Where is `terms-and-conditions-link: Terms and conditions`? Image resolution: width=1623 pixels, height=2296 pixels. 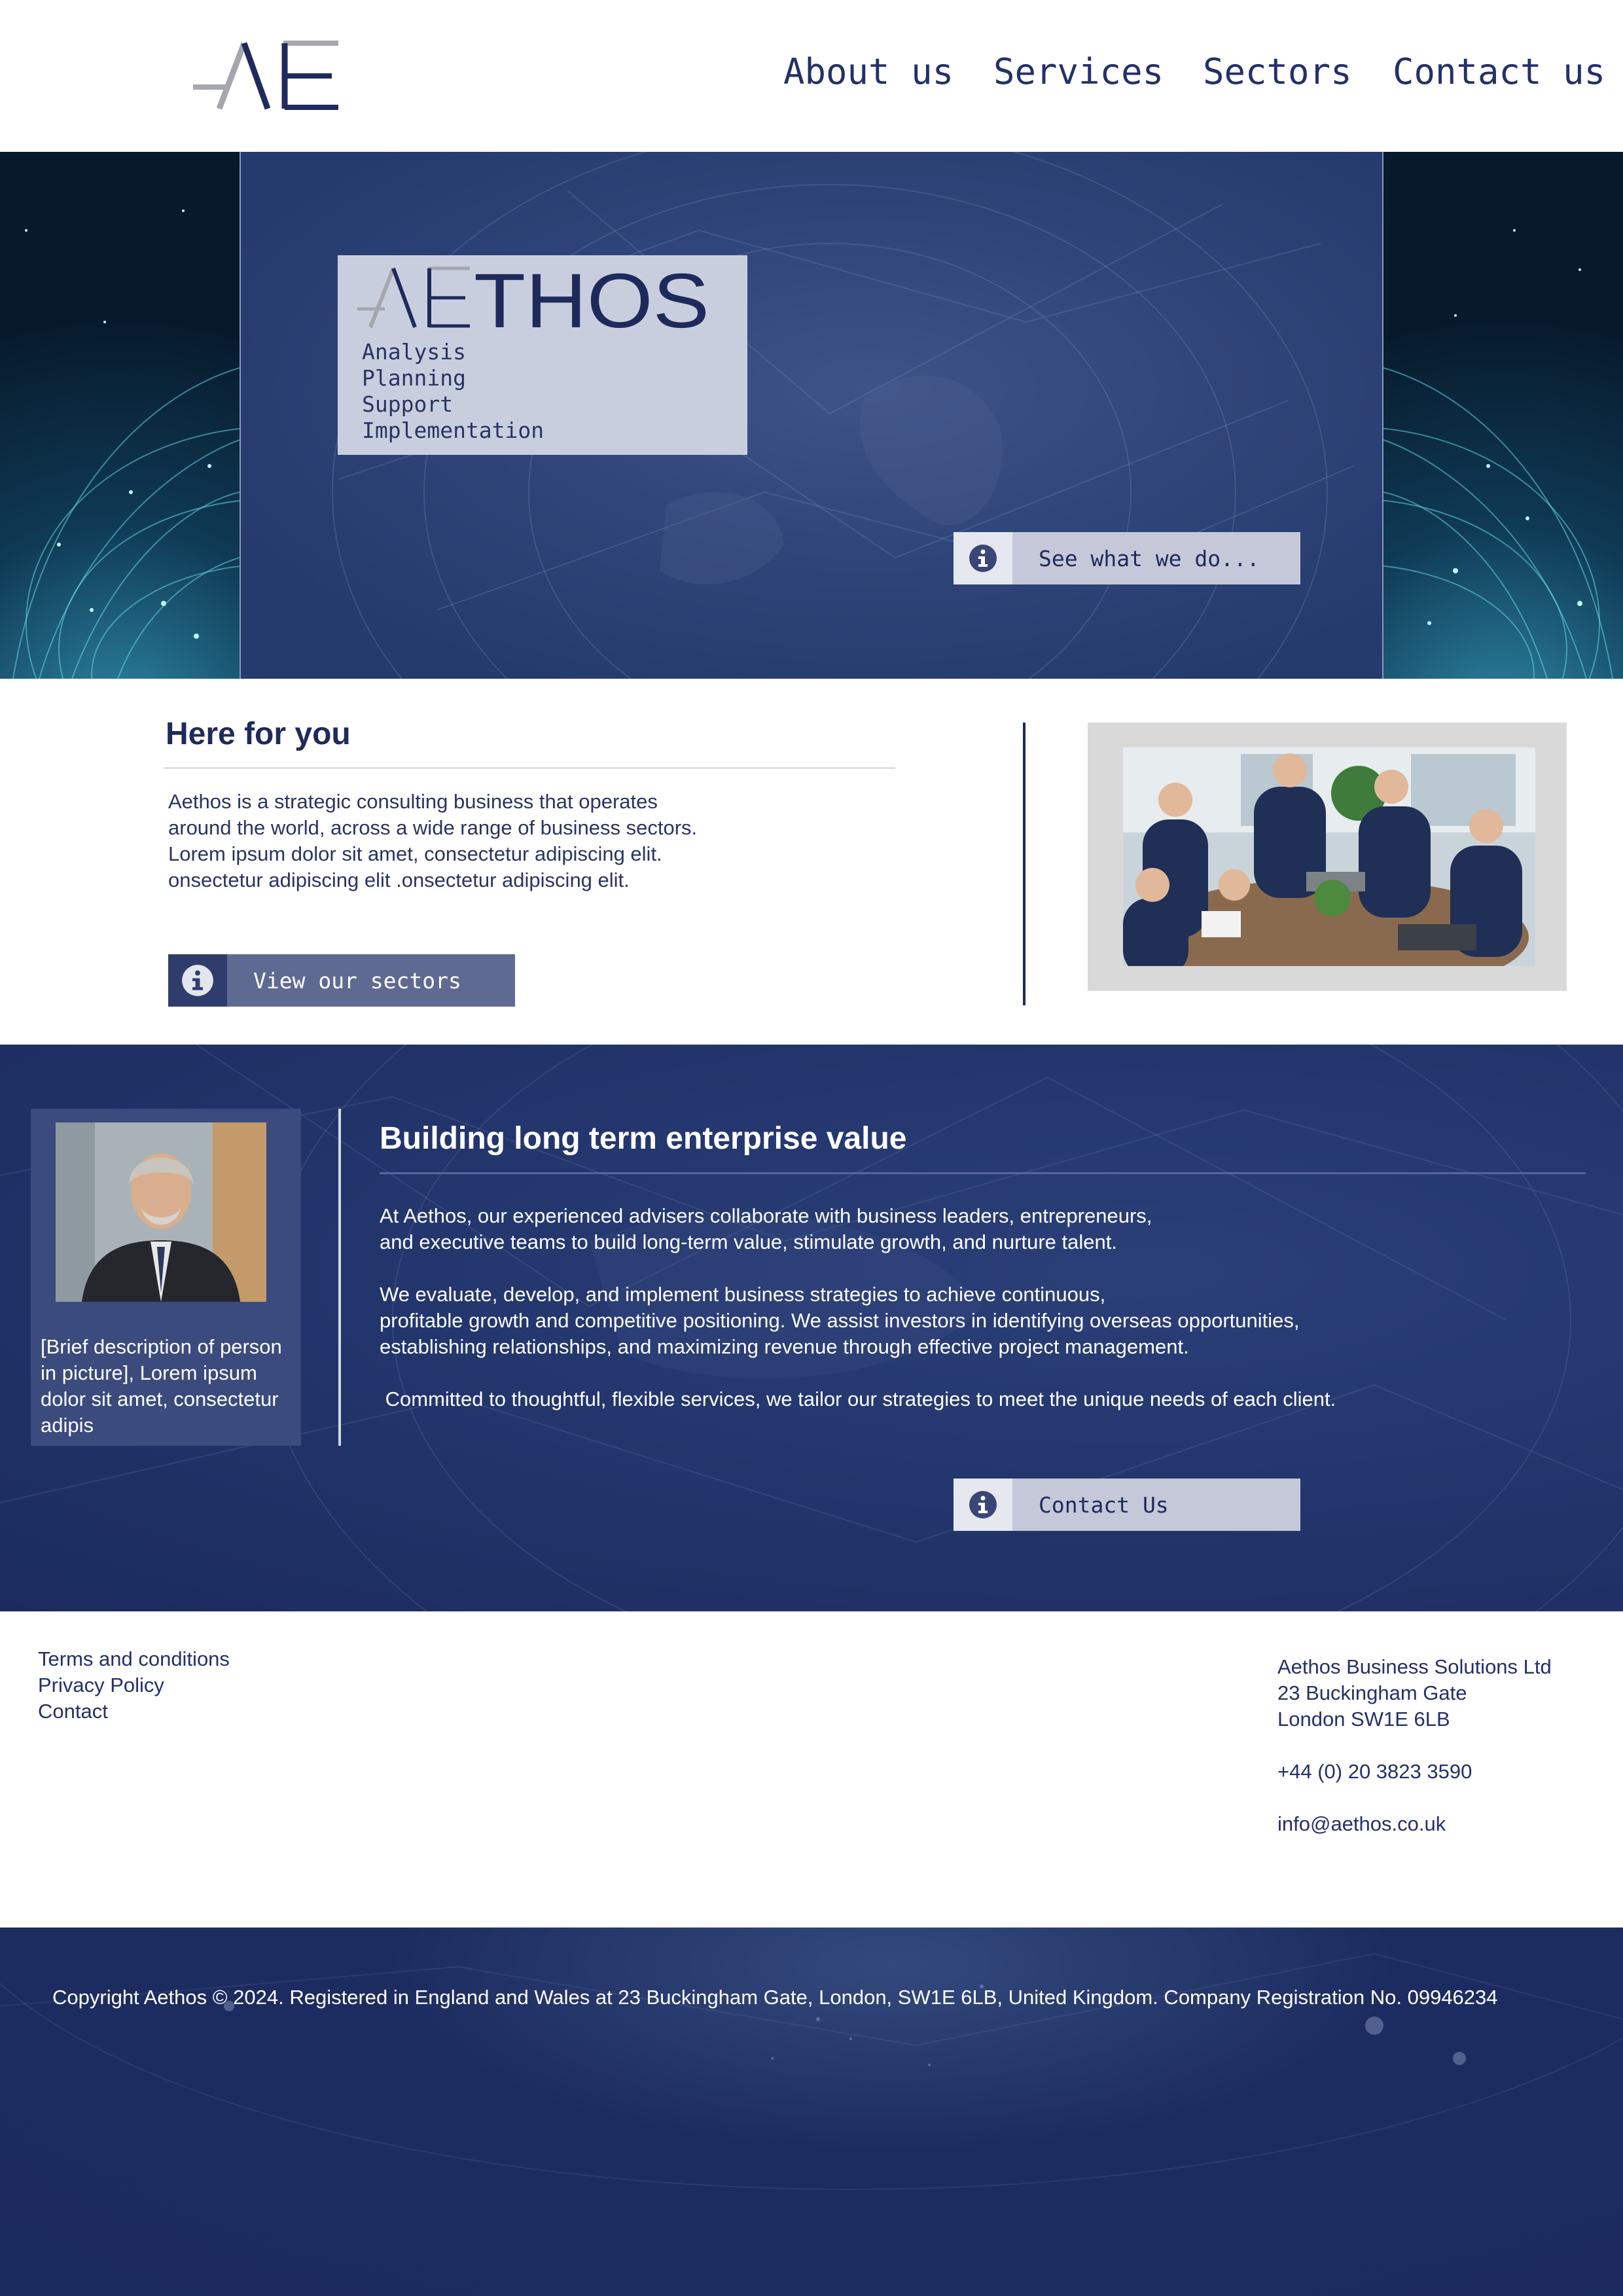
terms-and-conditions-link: Terms and conditions is located at coordinates (134, 1659).